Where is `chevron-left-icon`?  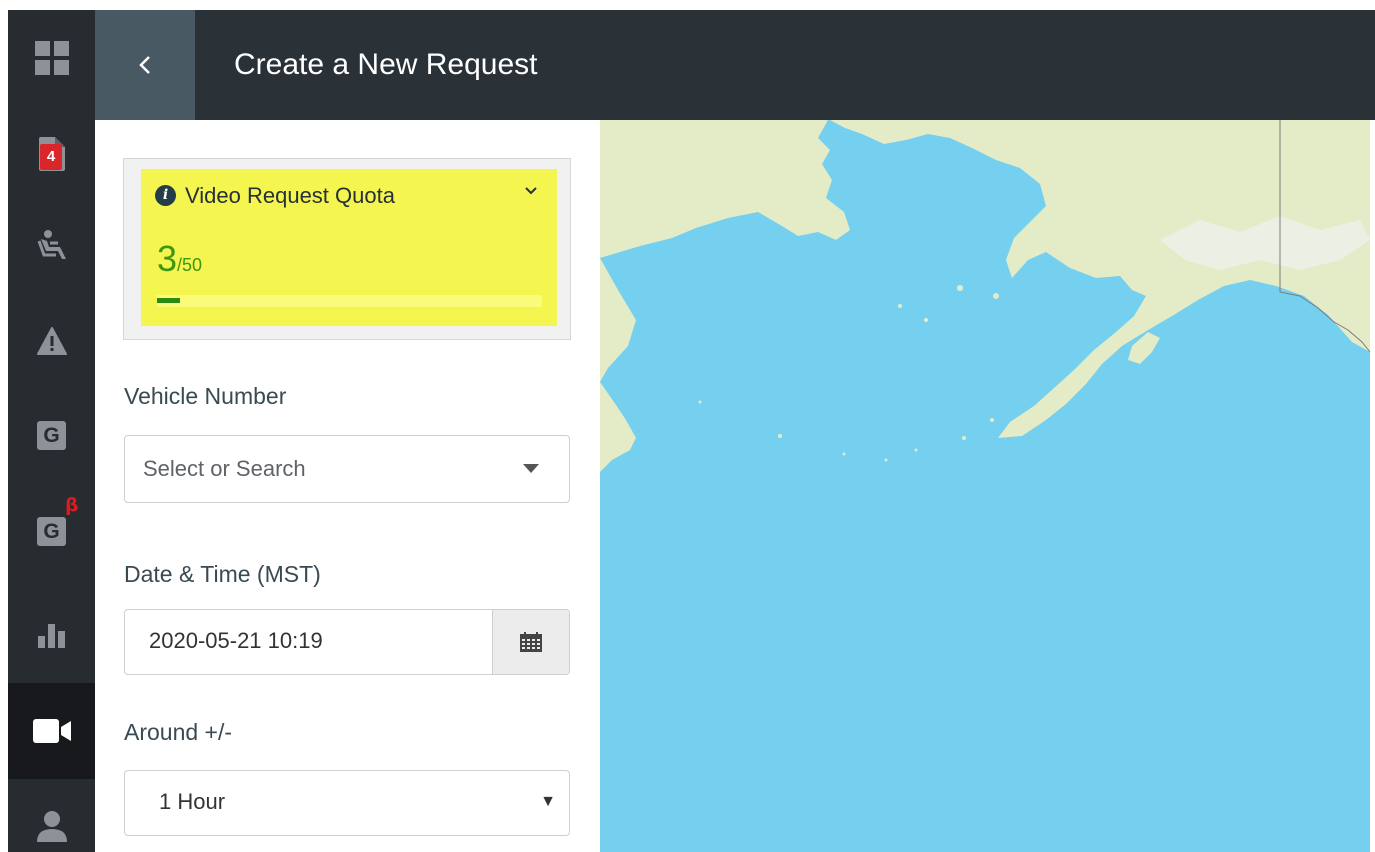
chevron-left-icon is located at coordinates (144, 65).